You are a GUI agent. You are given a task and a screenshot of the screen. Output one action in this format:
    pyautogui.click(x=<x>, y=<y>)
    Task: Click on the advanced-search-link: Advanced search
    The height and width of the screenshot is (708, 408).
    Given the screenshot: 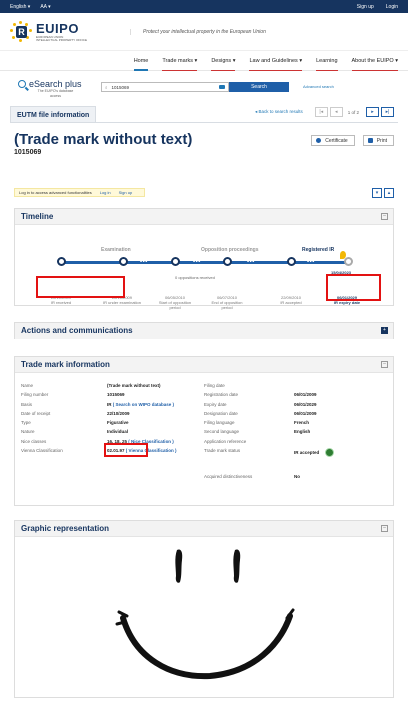 What is the action you would take?
    pyautogui.click(x=318, y=86)
    